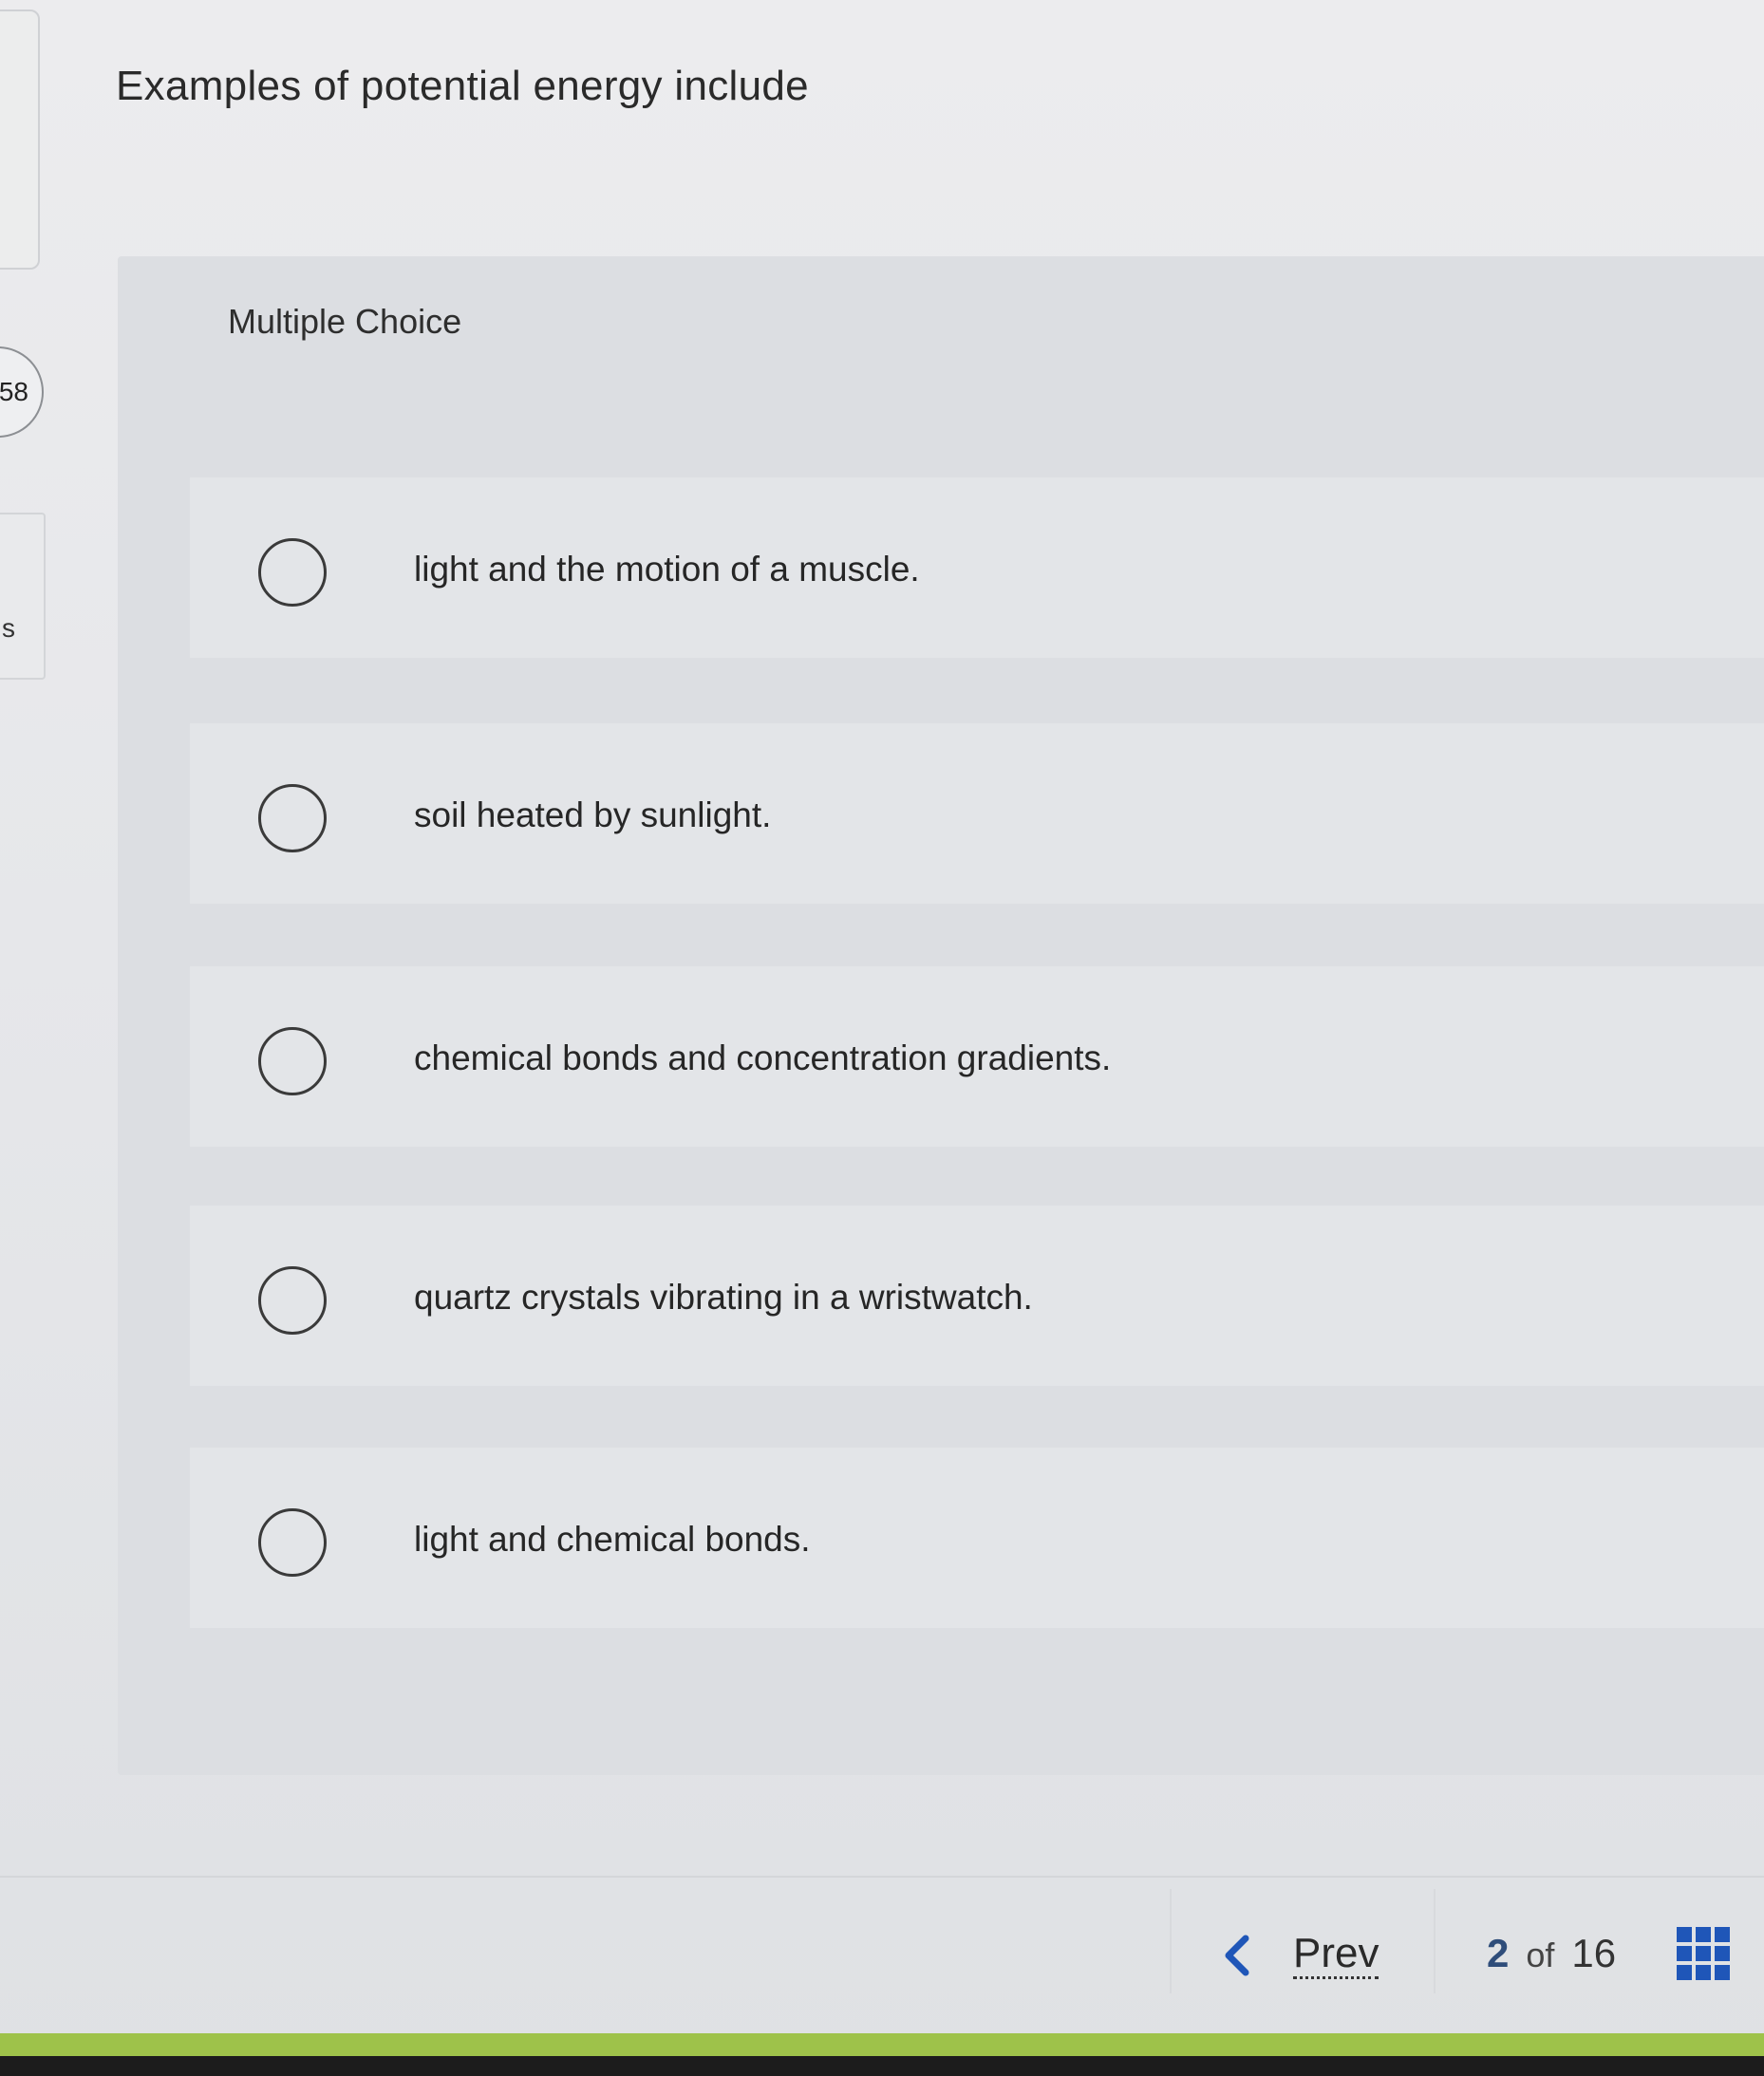 This screenshot has height=2076, width=1764. What do you see at coordinates (977, 567) in the screenshot?
I see `answer-option: light and the motion of a muscle.` at bounding box center [977, 567].